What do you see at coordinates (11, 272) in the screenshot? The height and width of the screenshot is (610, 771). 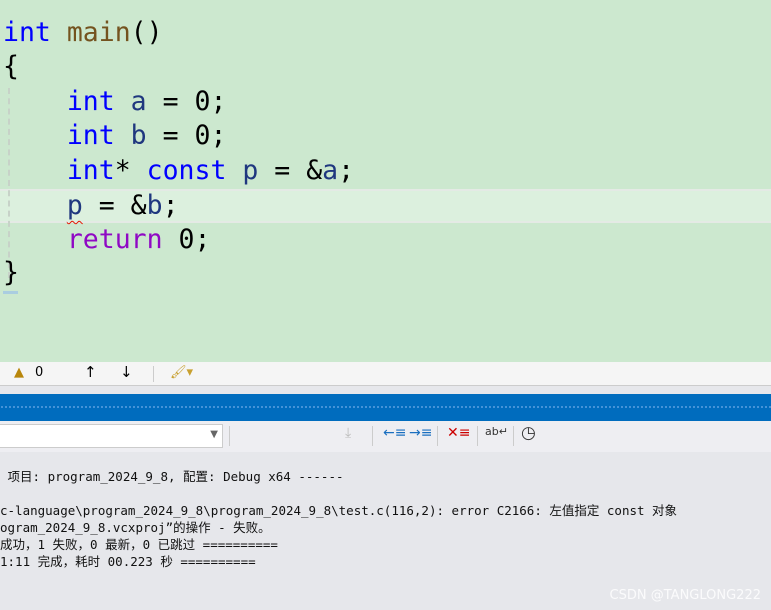 I see `code-line-8: }` at bounding box center [11, 272].